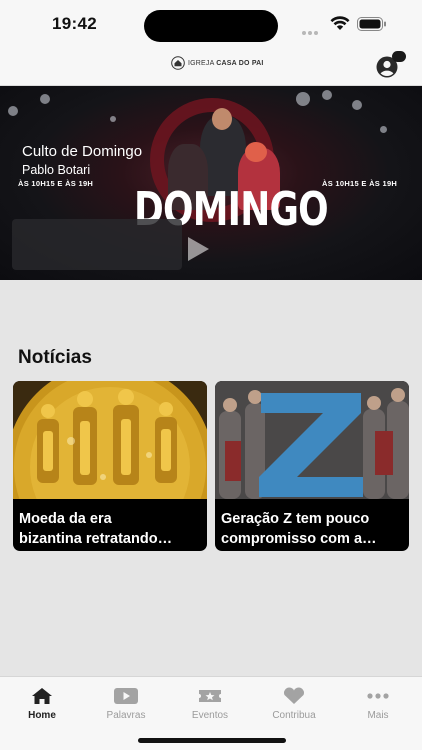 The image size is (422, 750). What do you see at coordinates (313, 37) in the screenshot?
I see `signal-dots-icon` at bounding box center [313, 37].